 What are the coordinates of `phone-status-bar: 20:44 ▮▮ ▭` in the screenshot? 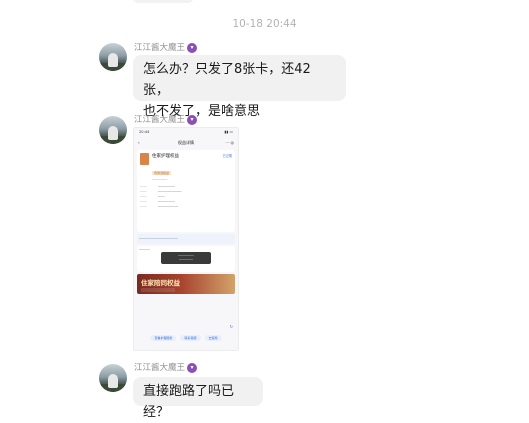 It's located at (186, 133).